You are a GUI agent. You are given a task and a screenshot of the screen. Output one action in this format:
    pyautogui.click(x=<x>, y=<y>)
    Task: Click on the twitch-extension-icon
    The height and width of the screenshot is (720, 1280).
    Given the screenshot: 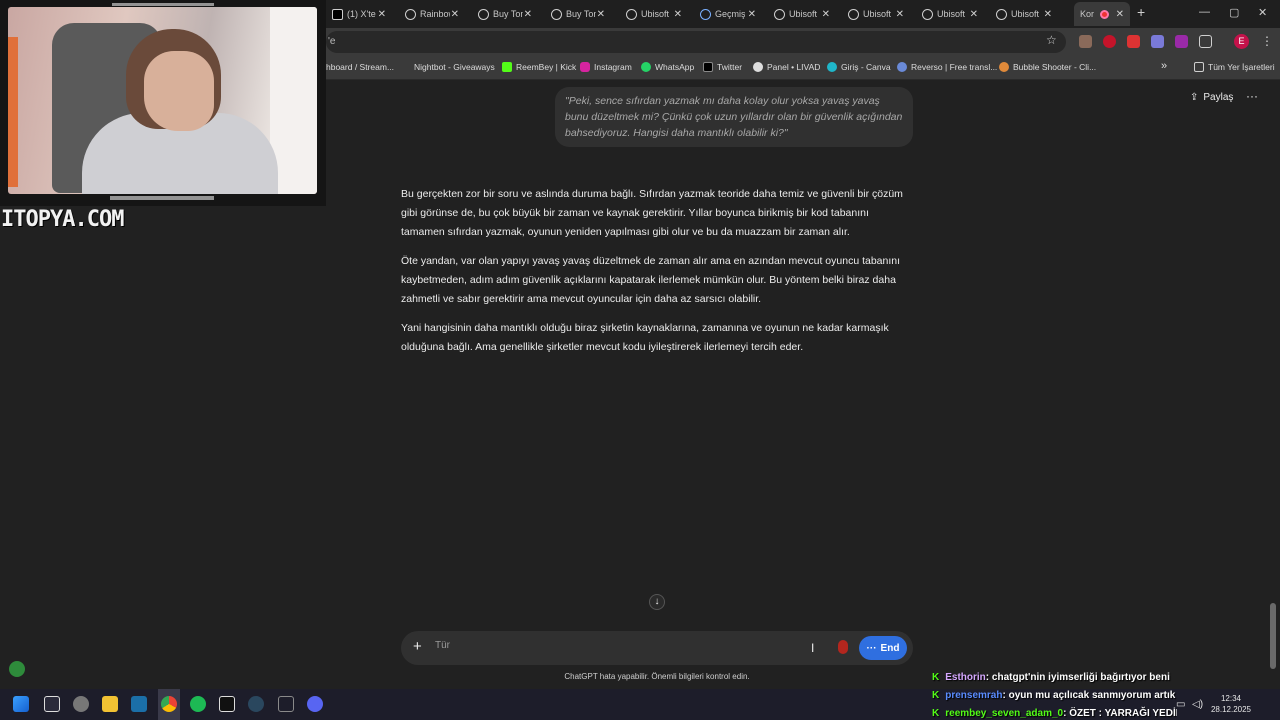 What is the action you would take?
    pyautogui.click(x=1181, y=41)
    